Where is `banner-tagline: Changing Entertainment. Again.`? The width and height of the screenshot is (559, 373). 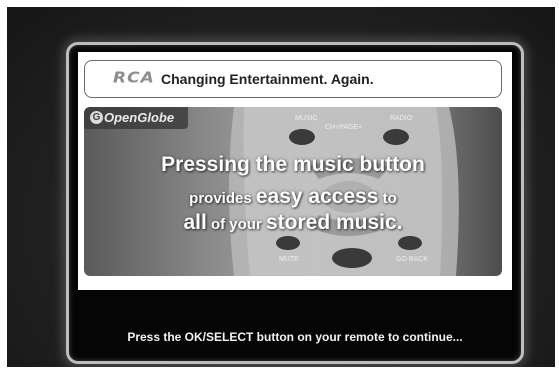 banner-tagline: Changing Entertainment. Again. is located at coordinates (267, 79).